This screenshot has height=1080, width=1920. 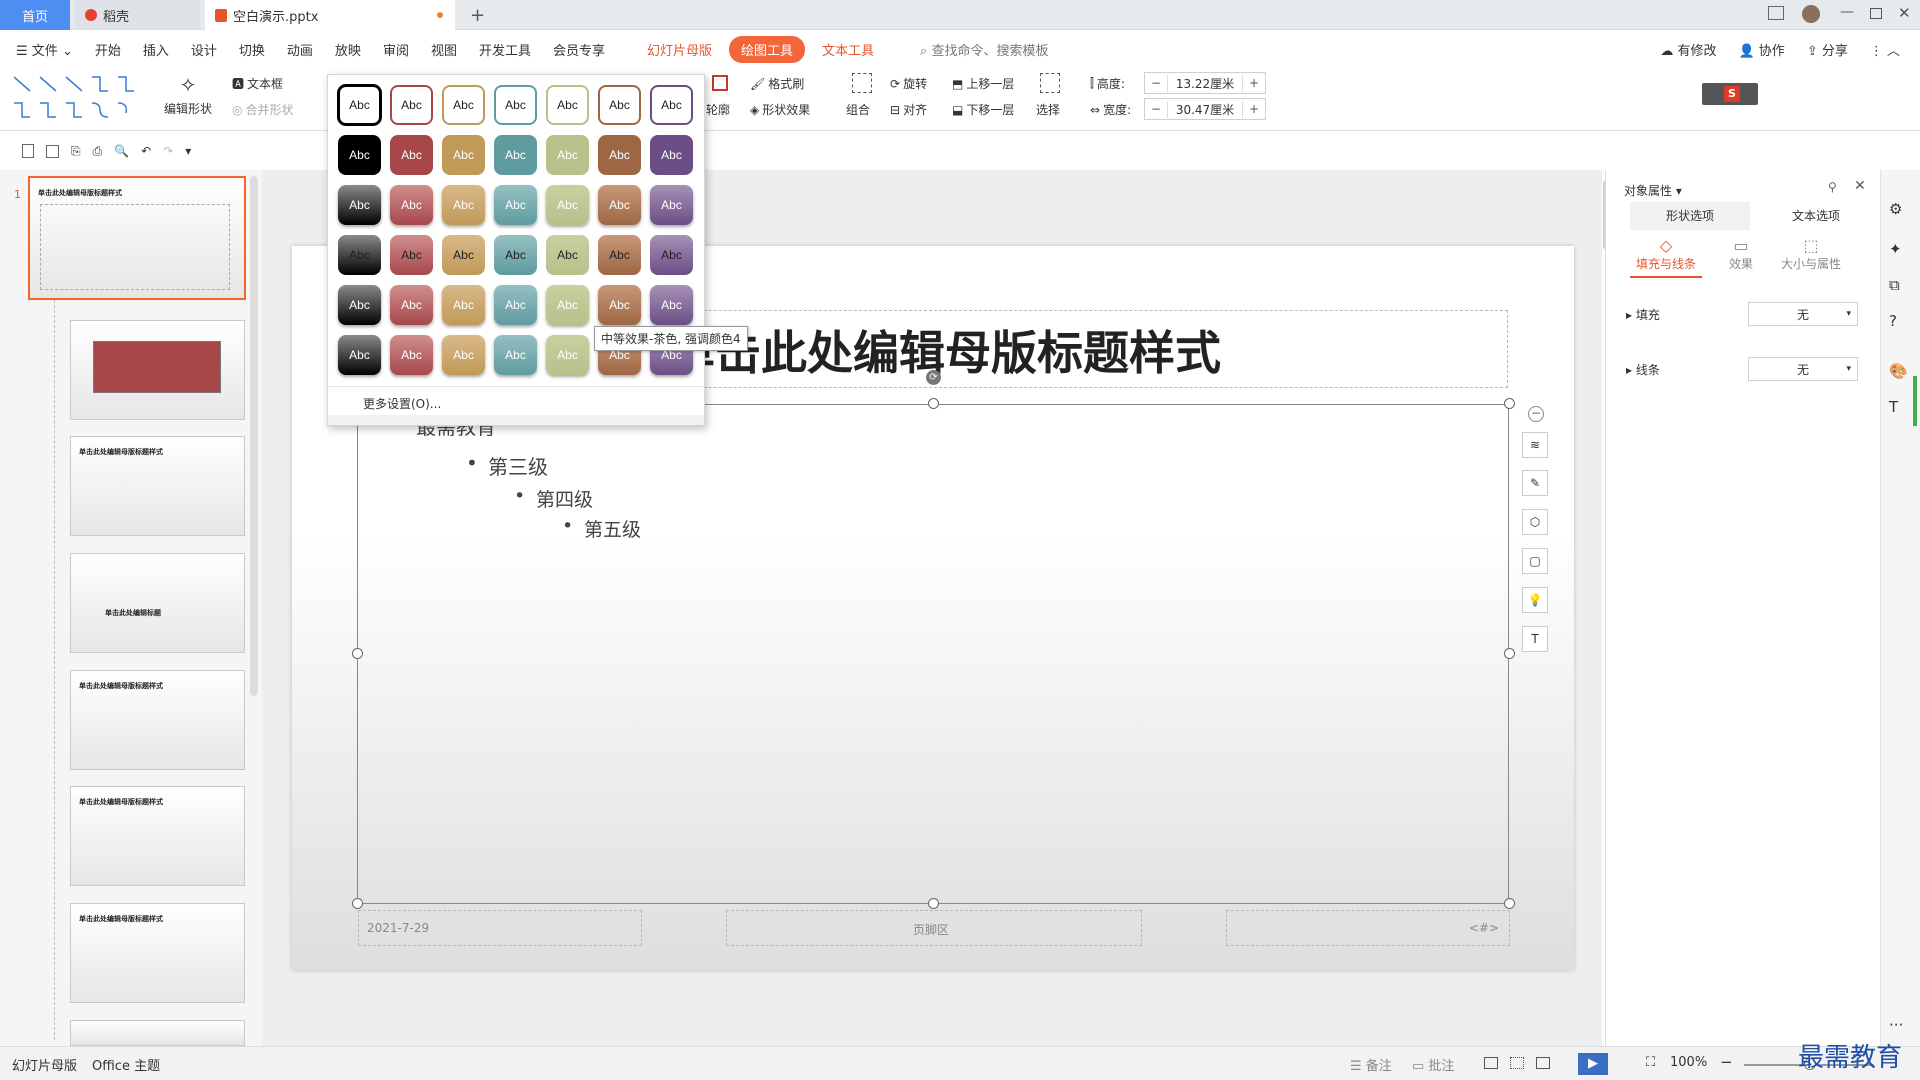 I want to click on search-box: ⌕ 查找命令、搜索模板, so click(x=984, y=49).